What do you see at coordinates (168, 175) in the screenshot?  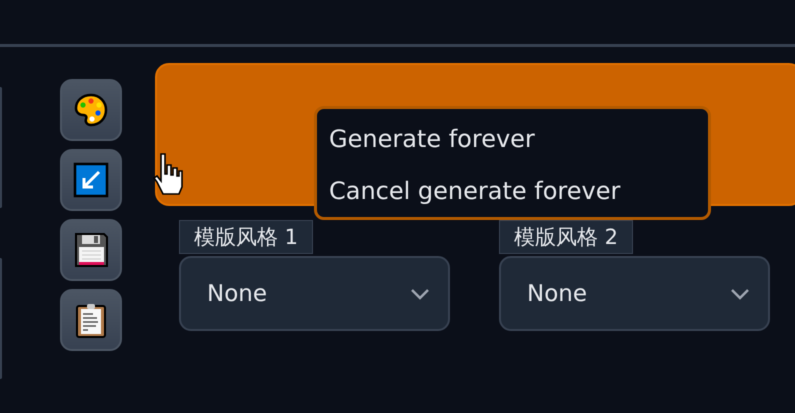 I see `hand-cursor-icon` at bounding box center [168, 175].